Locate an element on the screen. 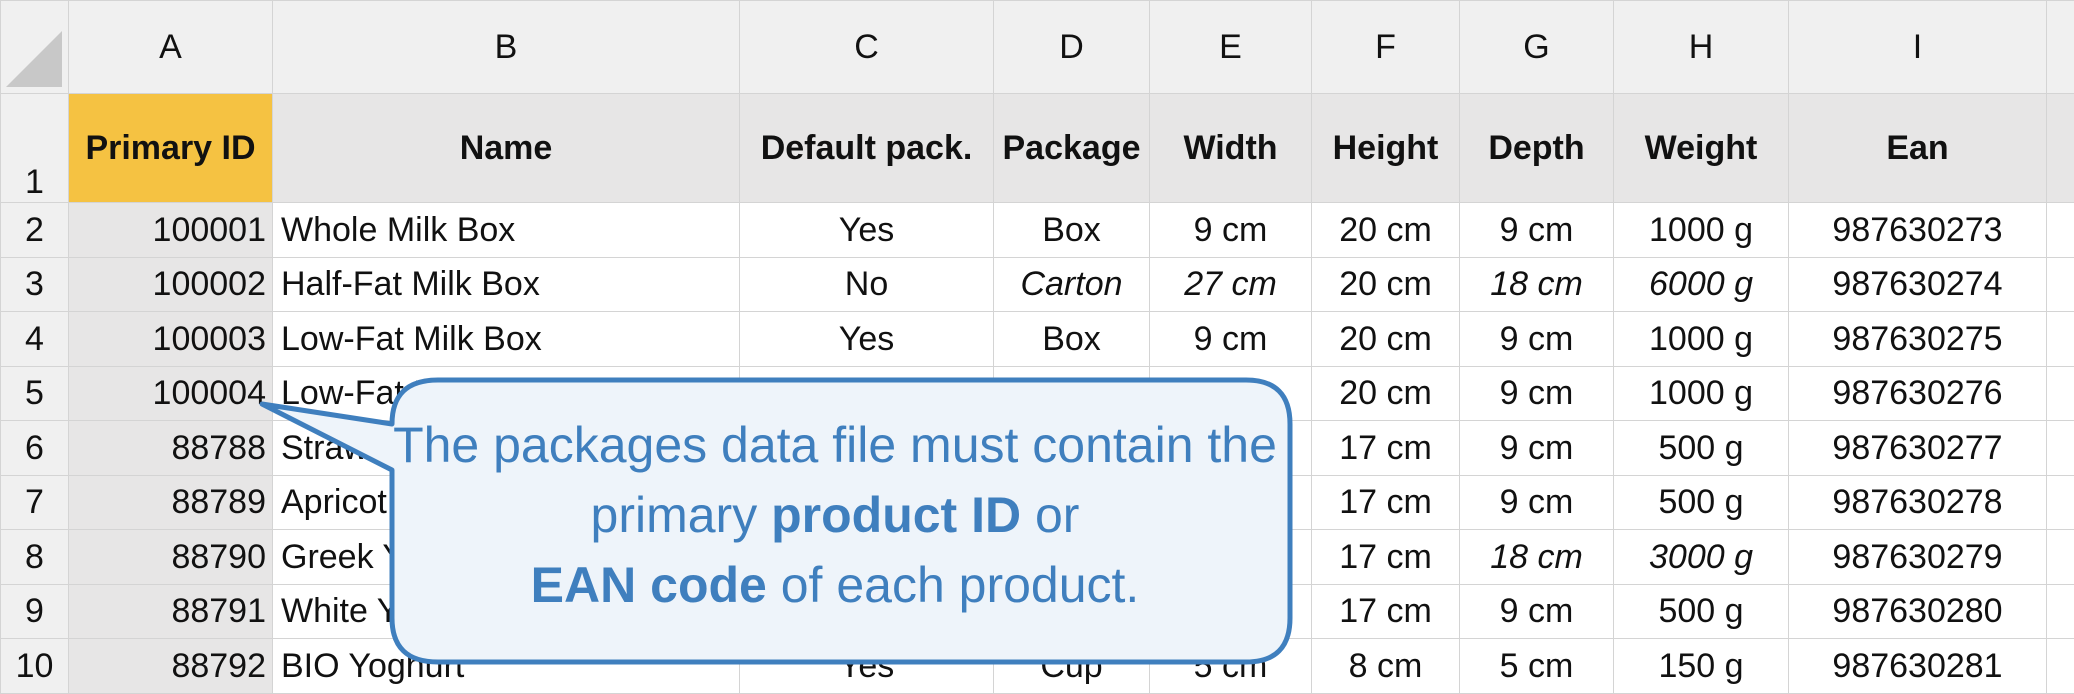  row-header-3: 3 is located at coordinates (34, 284).